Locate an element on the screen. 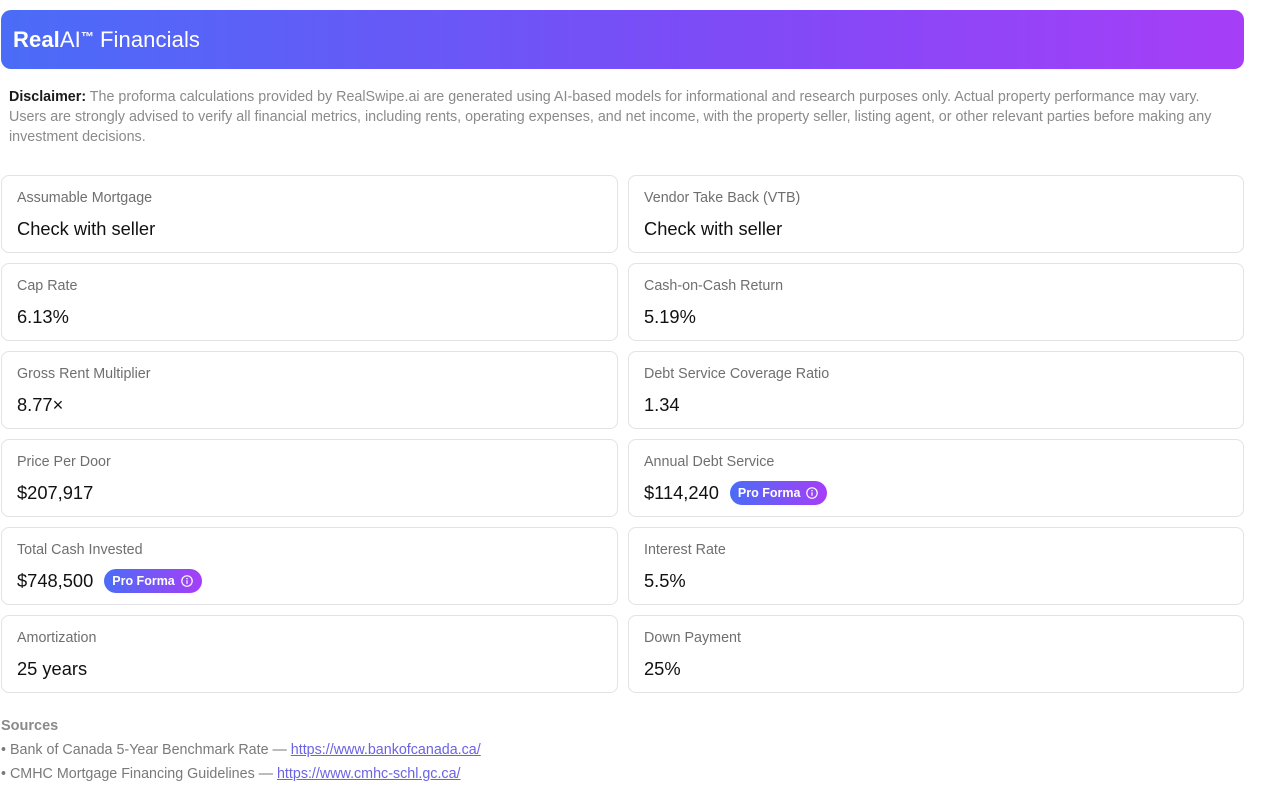 This screenshot has width=1280, height=796. brand-suffix: Financials is located at coordinates (150, 39).